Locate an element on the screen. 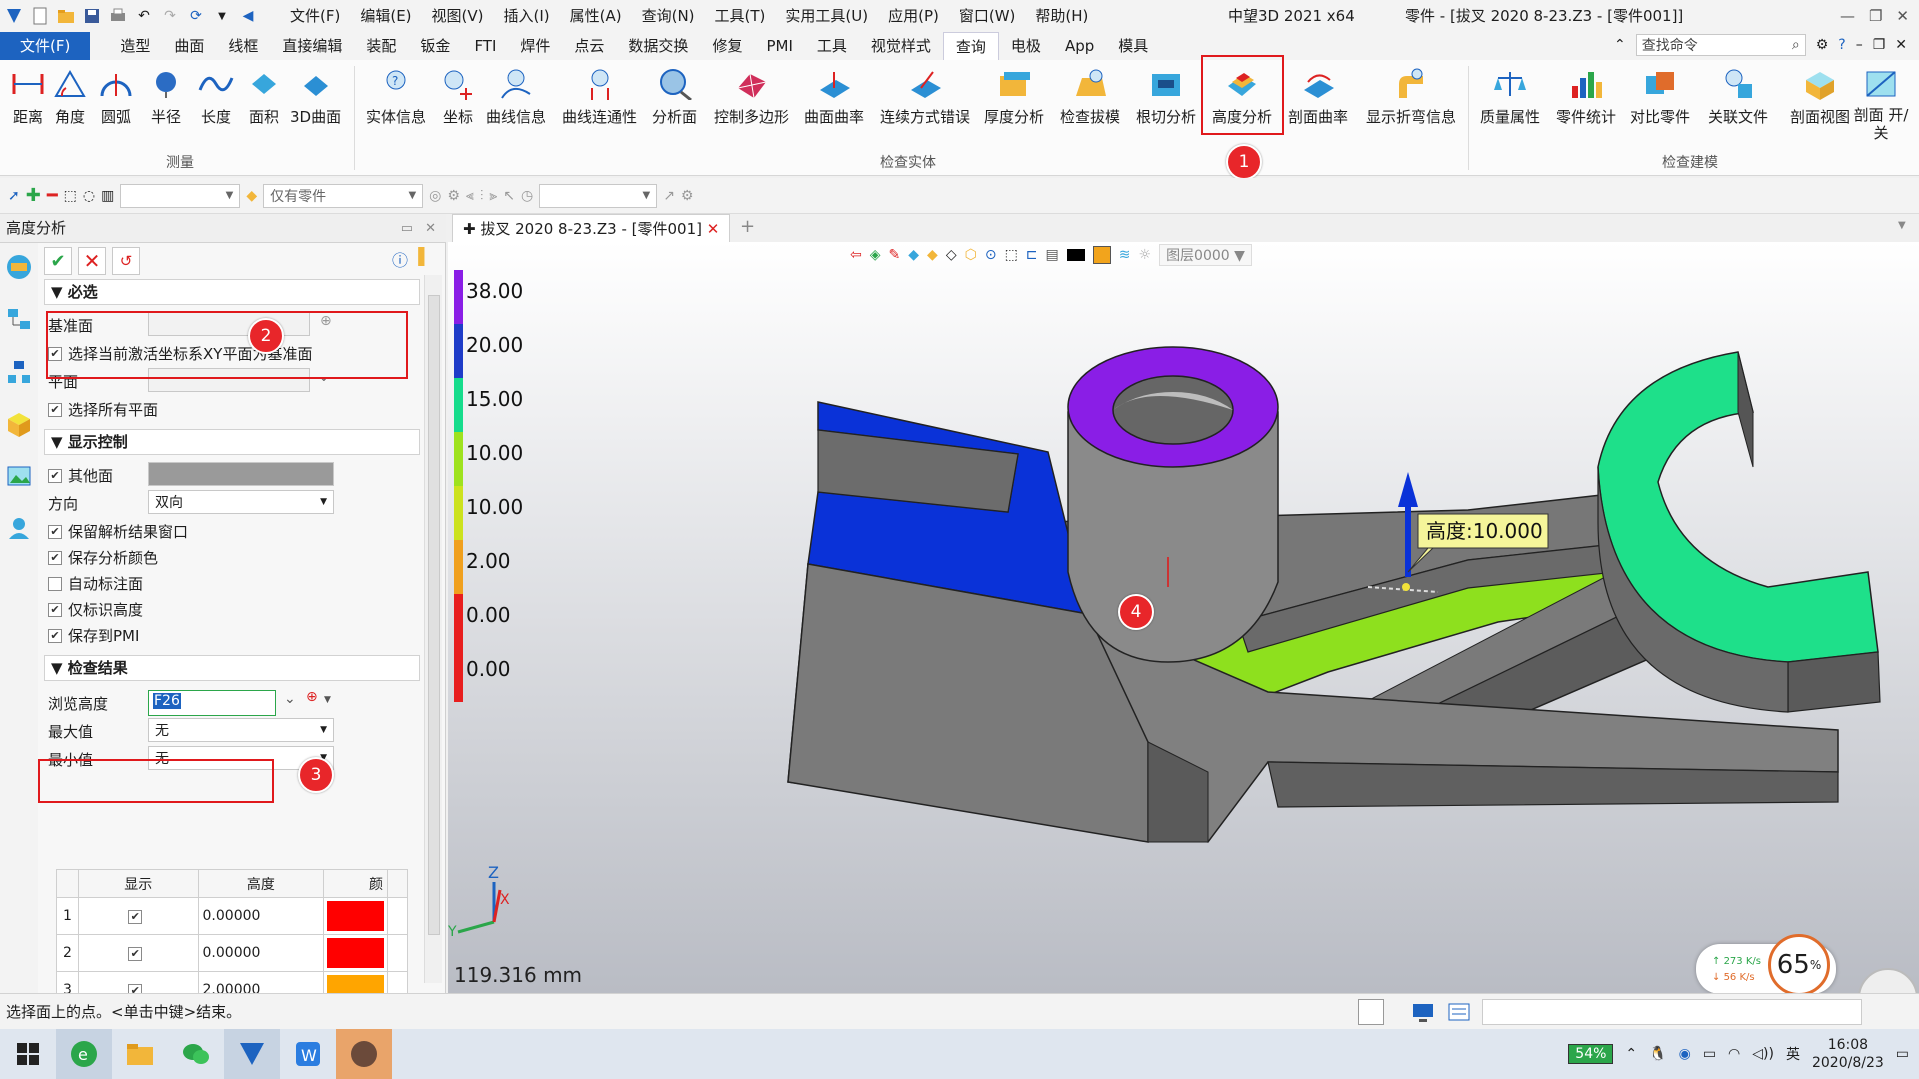  filter-icon: ▥ is located at coordinates (107, 196).